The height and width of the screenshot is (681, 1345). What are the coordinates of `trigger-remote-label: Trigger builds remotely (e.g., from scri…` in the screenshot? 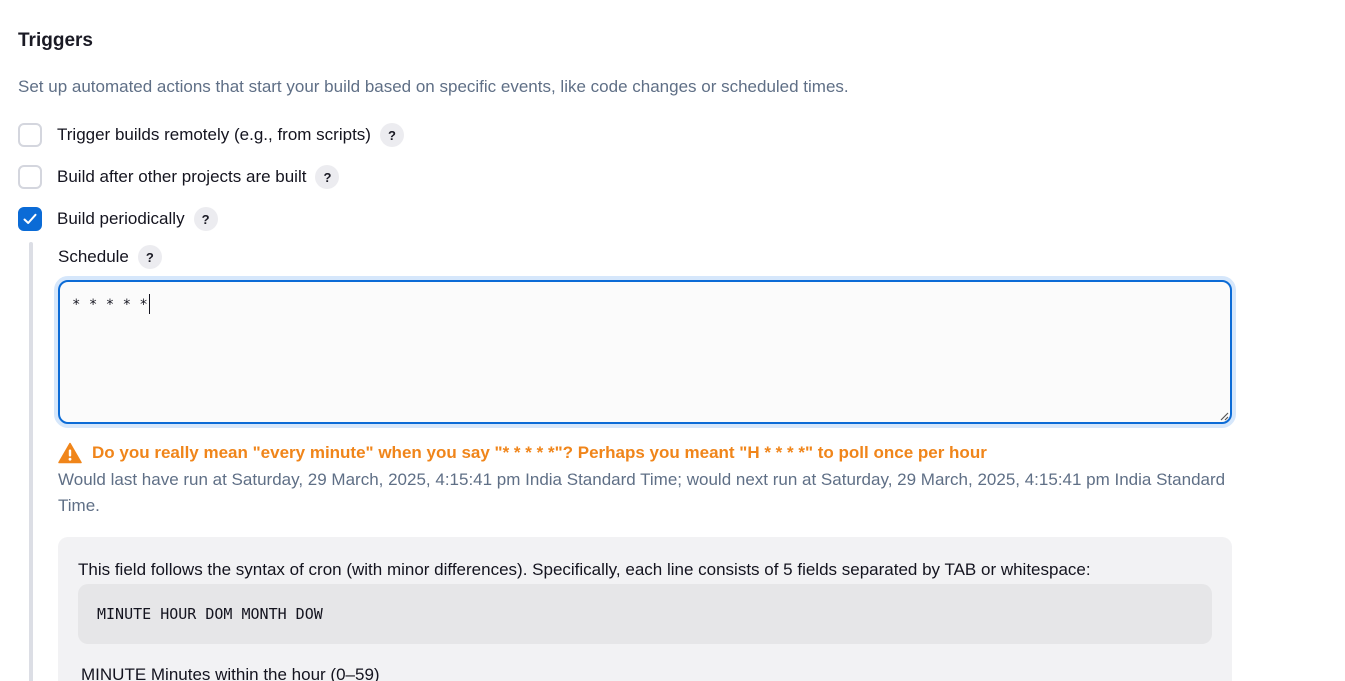 It's located at (214, 134).